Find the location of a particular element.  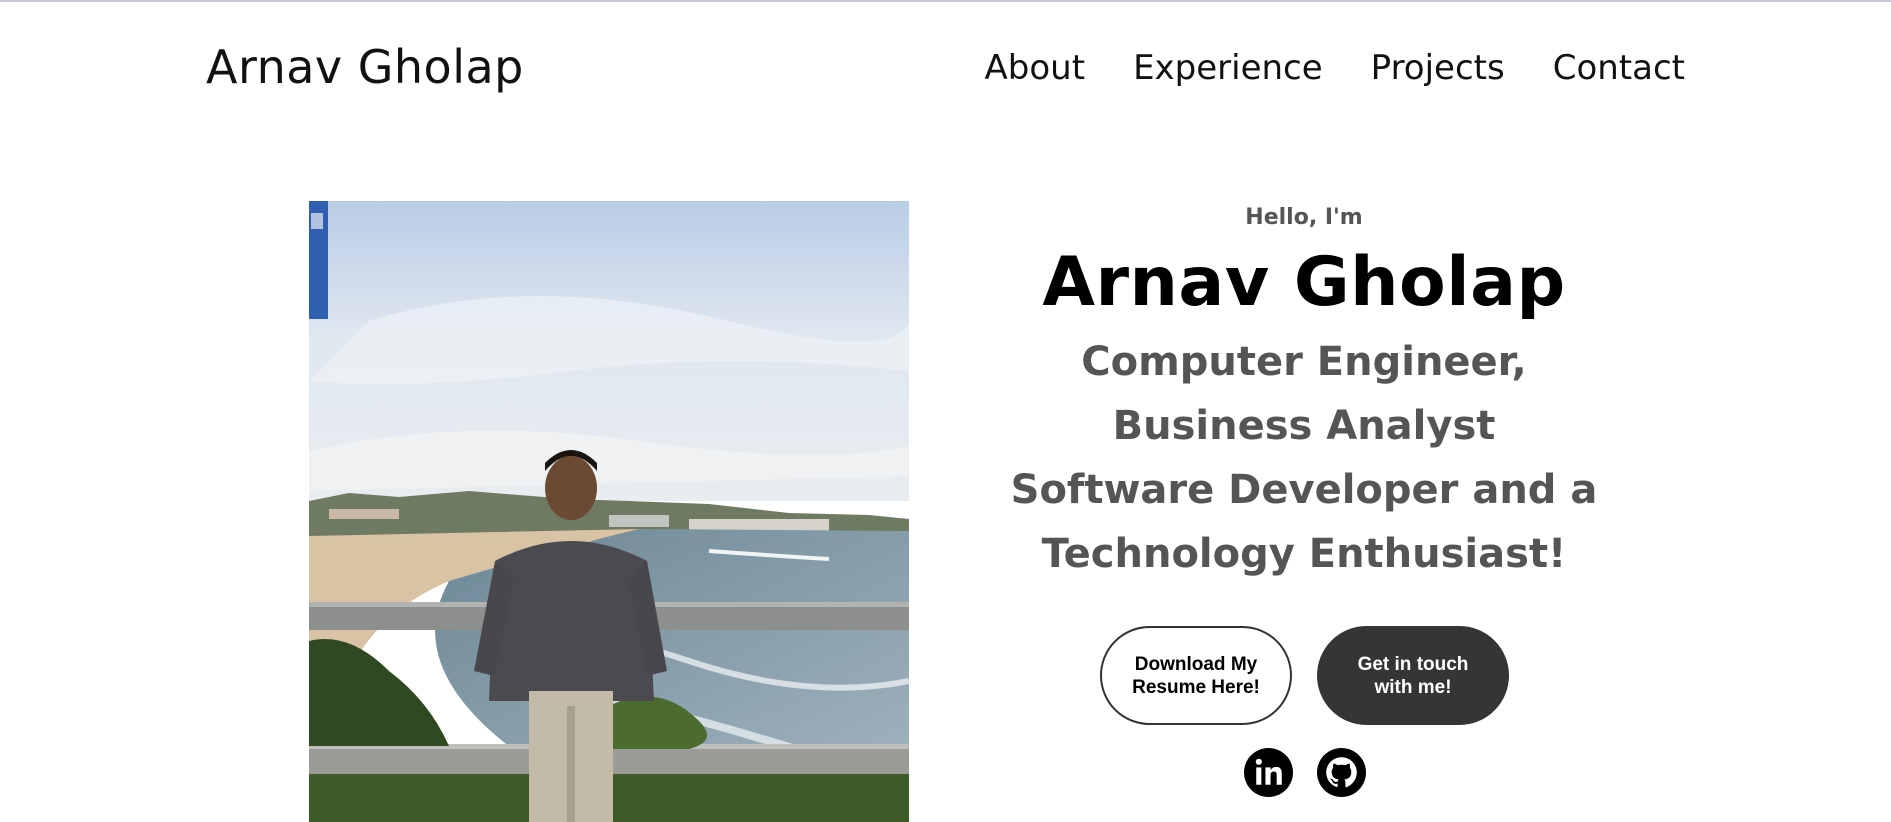

nav-link-projects: Projects is located at coordinates (1438, 68).